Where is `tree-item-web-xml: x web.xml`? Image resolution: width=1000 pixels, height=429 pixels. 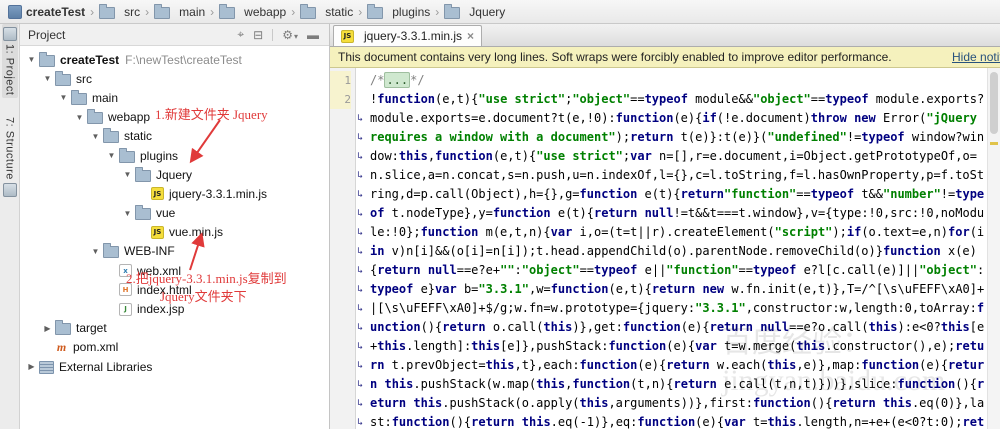 tree-item-web-xml: x web.xml is located at coordinates (174, 270).